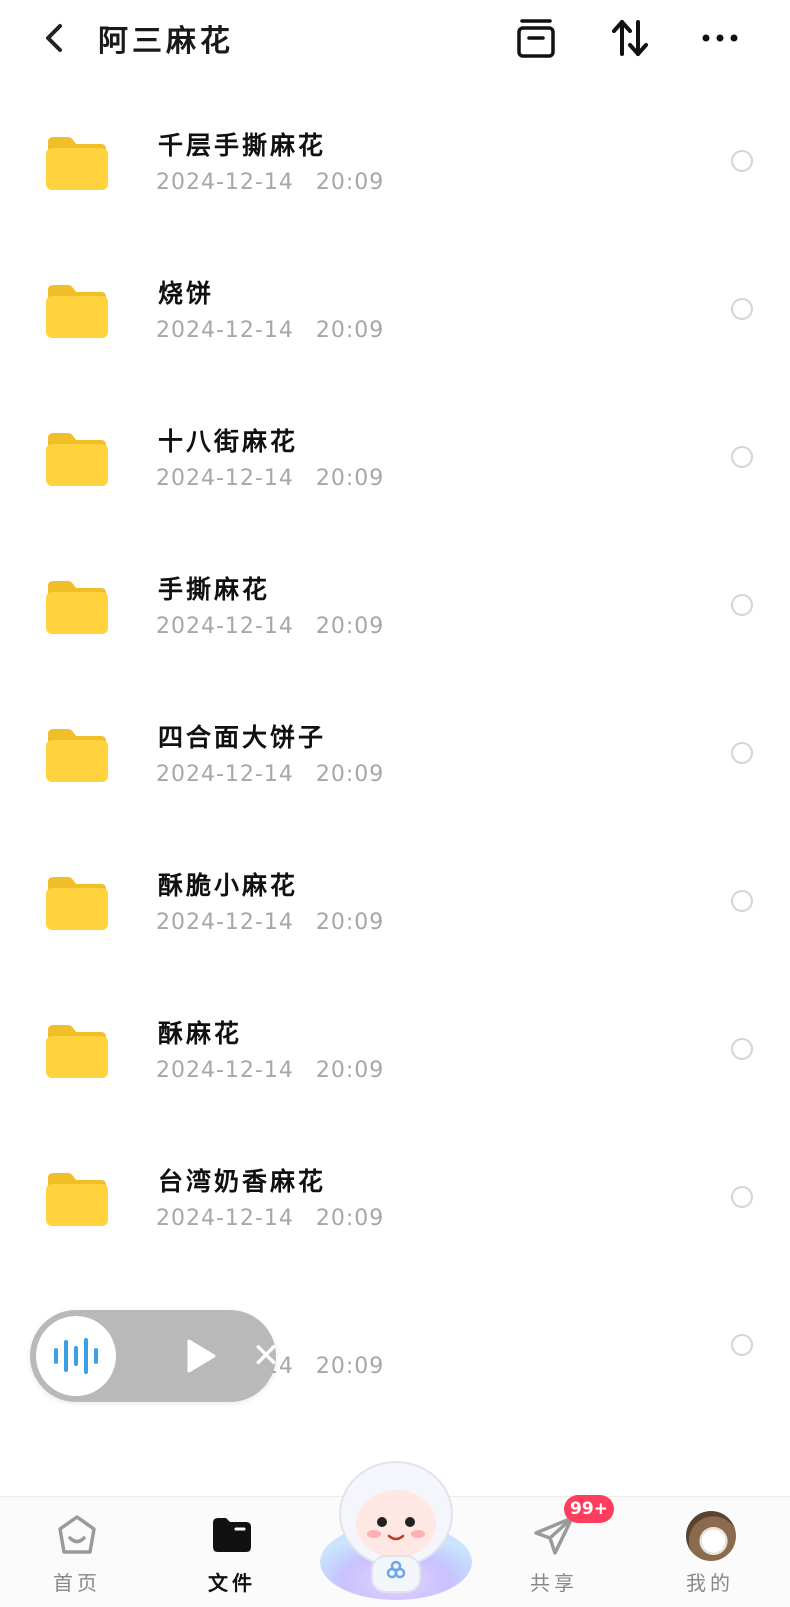 This screenshot has height=1607, width=790. I want to click on more-icon, so click(720, 38).